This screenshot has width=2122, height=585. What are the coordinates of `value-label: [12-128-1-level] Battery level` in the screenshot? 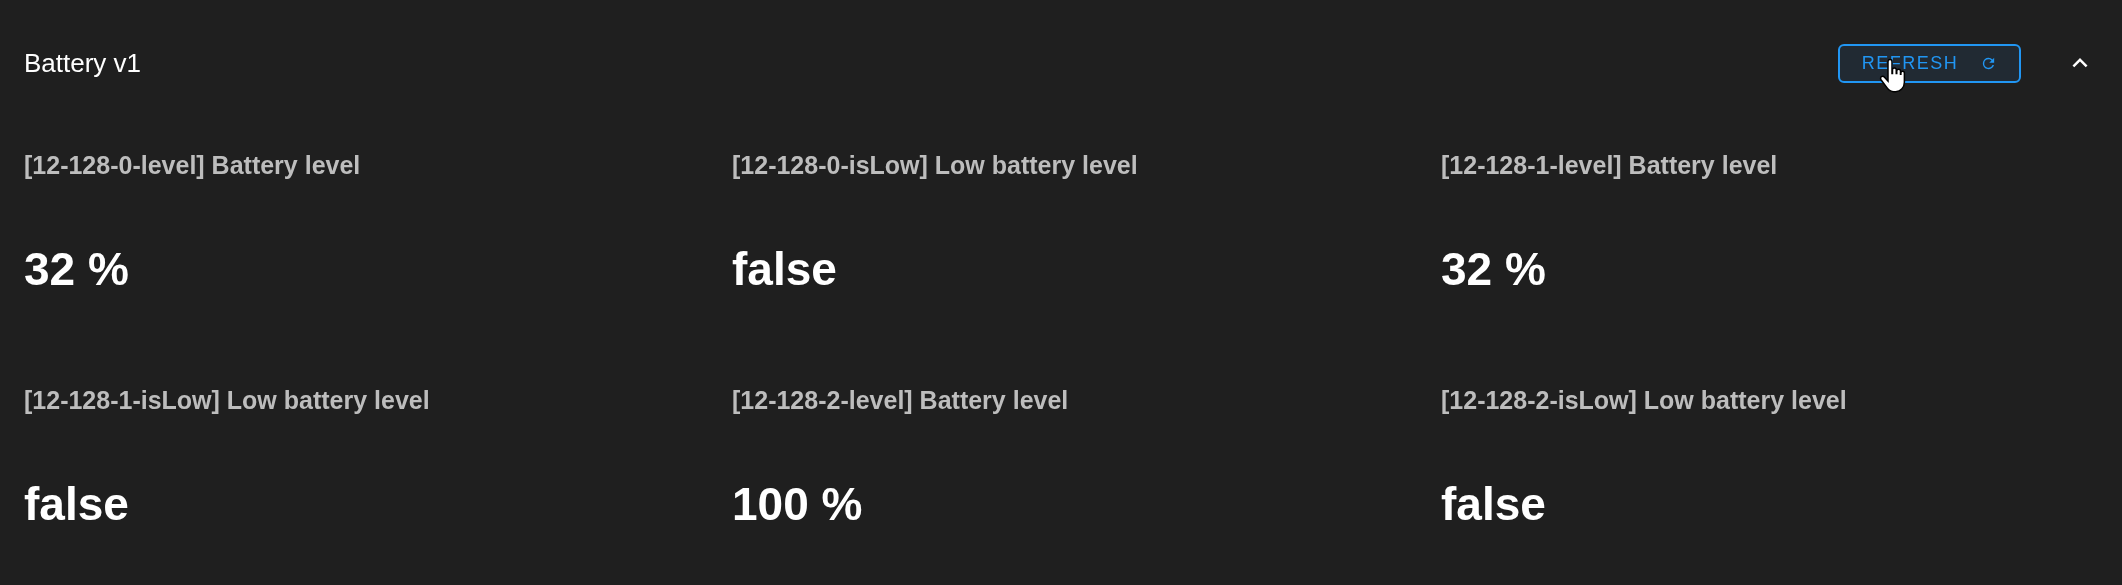 It's located at (1610, 165).